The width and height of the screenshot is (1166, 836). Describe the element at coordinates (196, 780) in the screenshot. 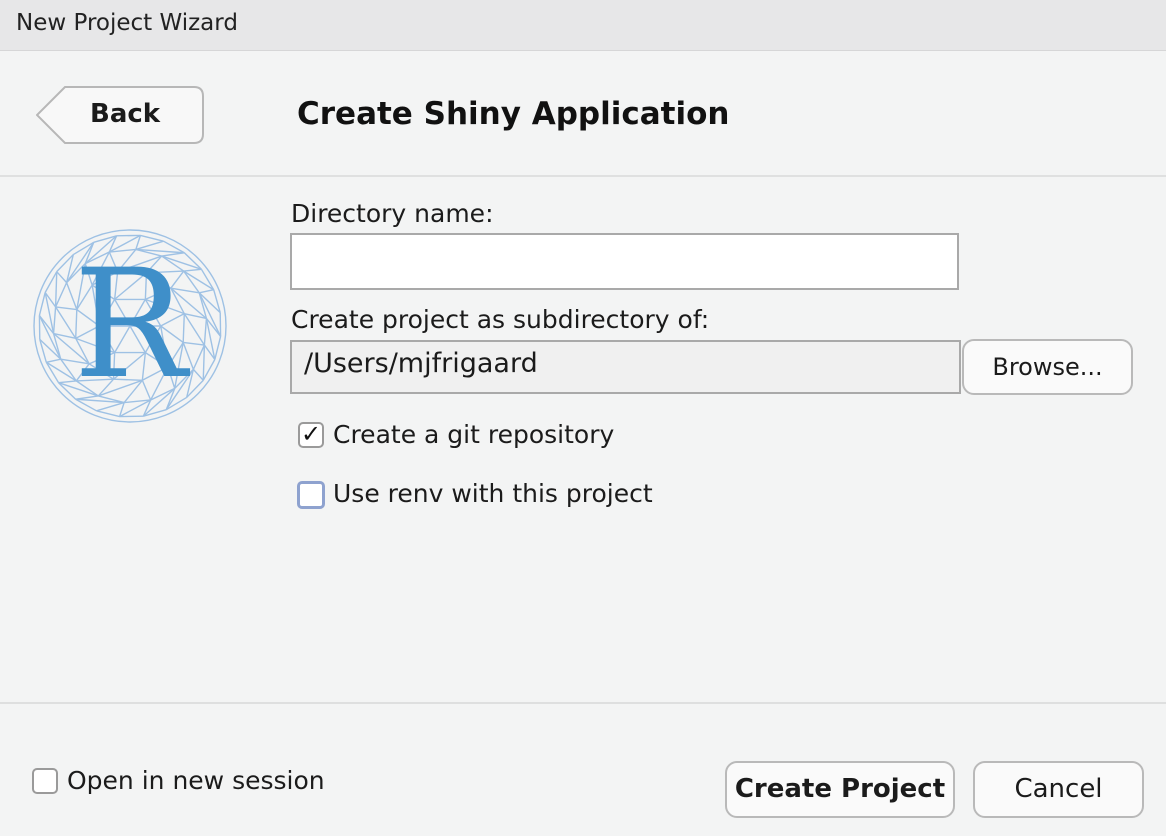

I see `new-session-label: Open in new session` at that location.